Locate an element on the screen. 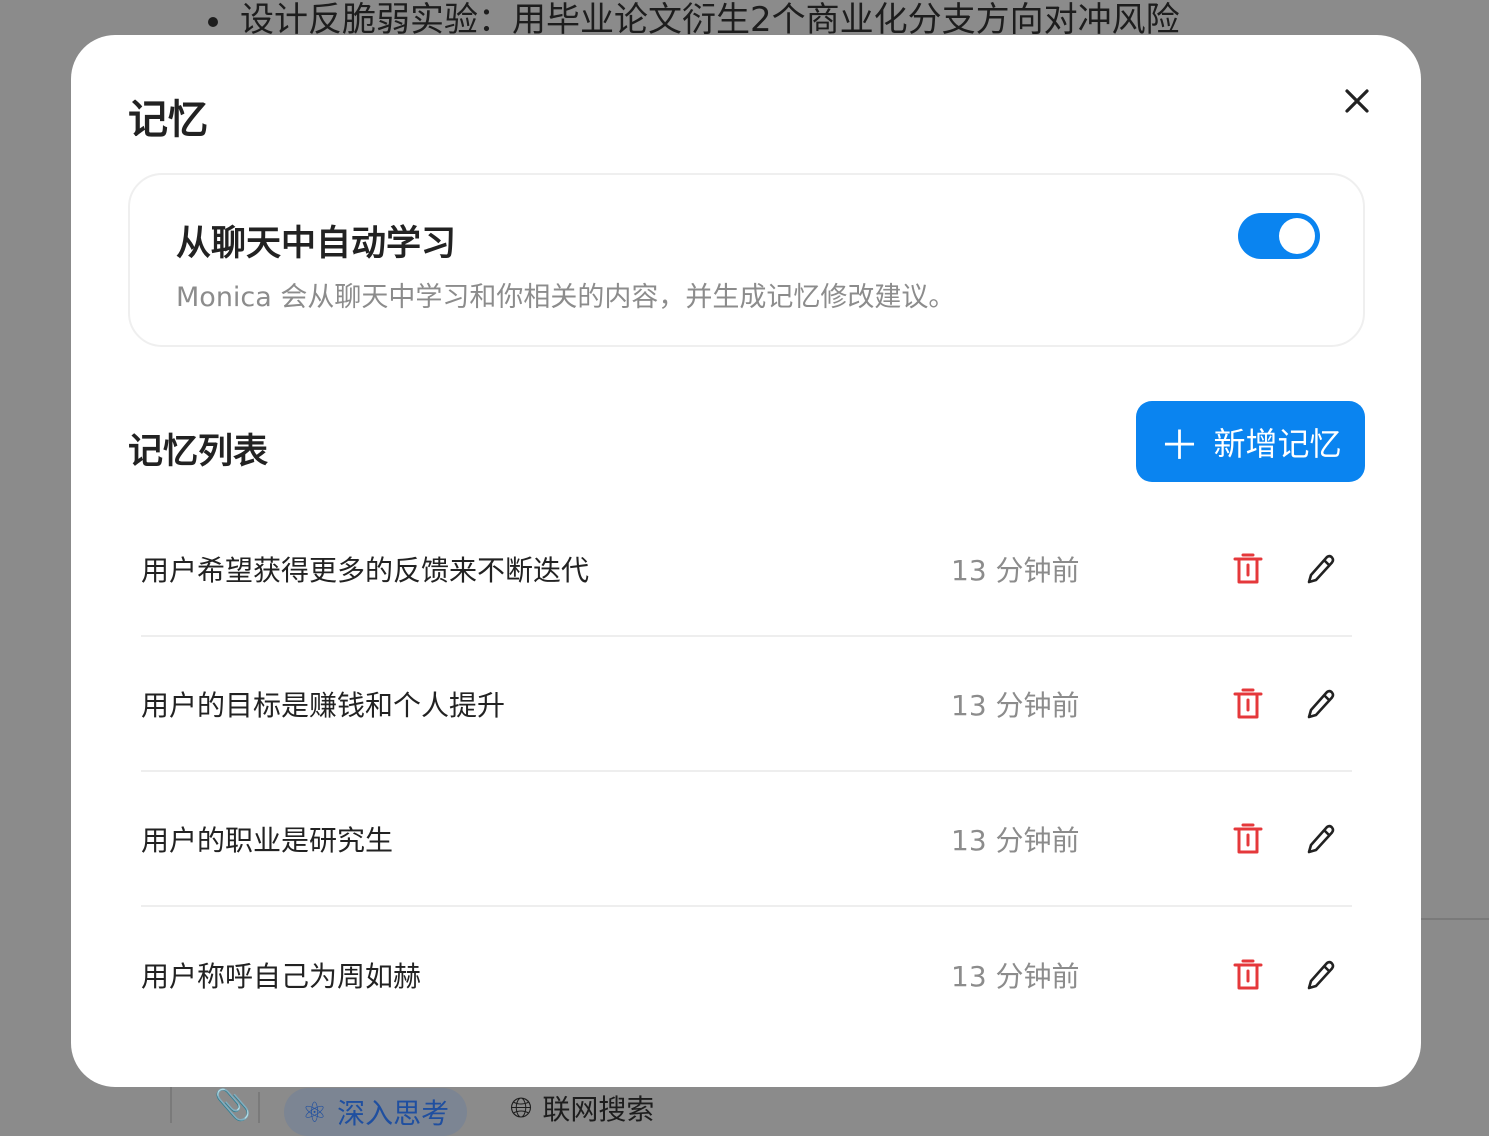 Image resolution: width=1489 pixels, height=1136 pixels. web-search-label: 联网搜索 is located at coordinates (598, 1109).